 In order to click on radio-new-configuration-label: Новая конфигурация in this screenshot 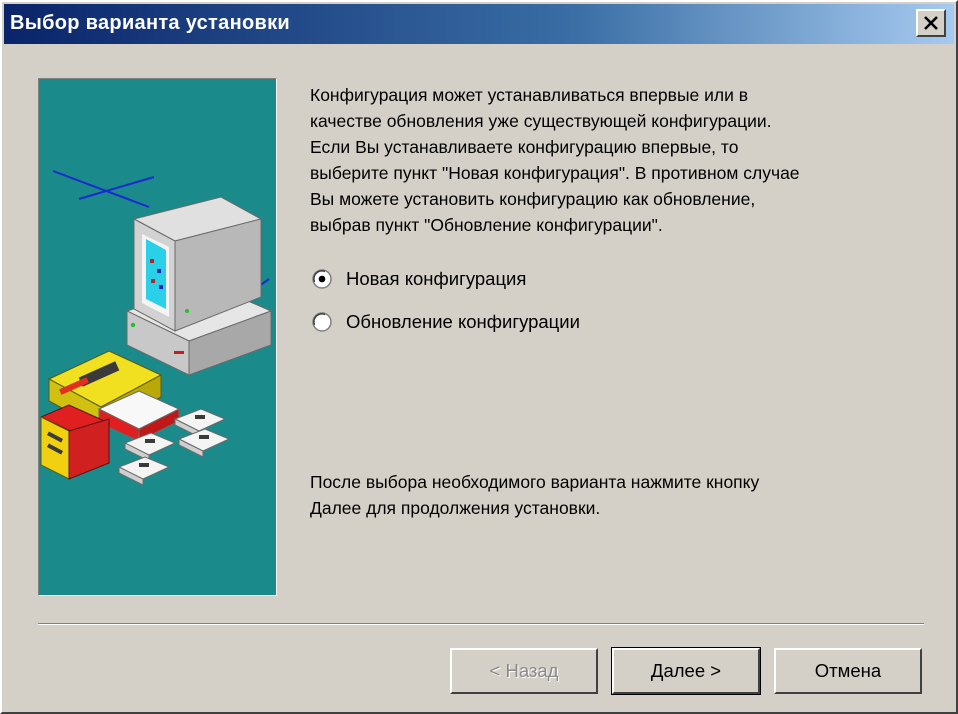, I will do `click(436, 278)`.